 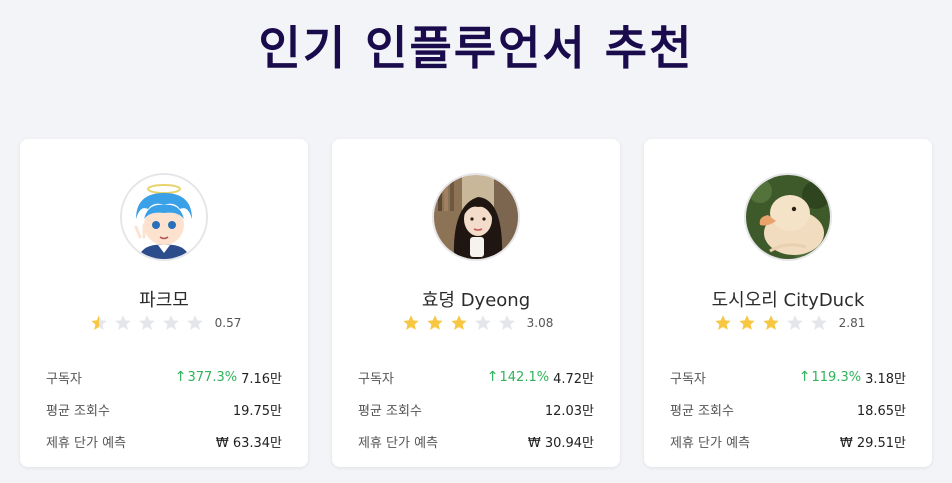 What do you see at coordinates (476, 300) in the screenshot?
I see `influencer-name: 효뎡 Dyeong` at bounding box center [476, 300].